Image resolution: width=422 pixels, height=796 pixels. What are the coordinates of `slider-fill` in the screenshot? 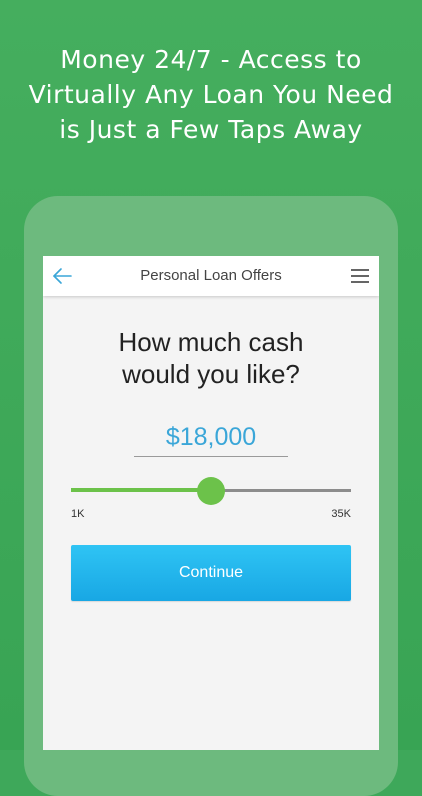 It's located at (141, 490).